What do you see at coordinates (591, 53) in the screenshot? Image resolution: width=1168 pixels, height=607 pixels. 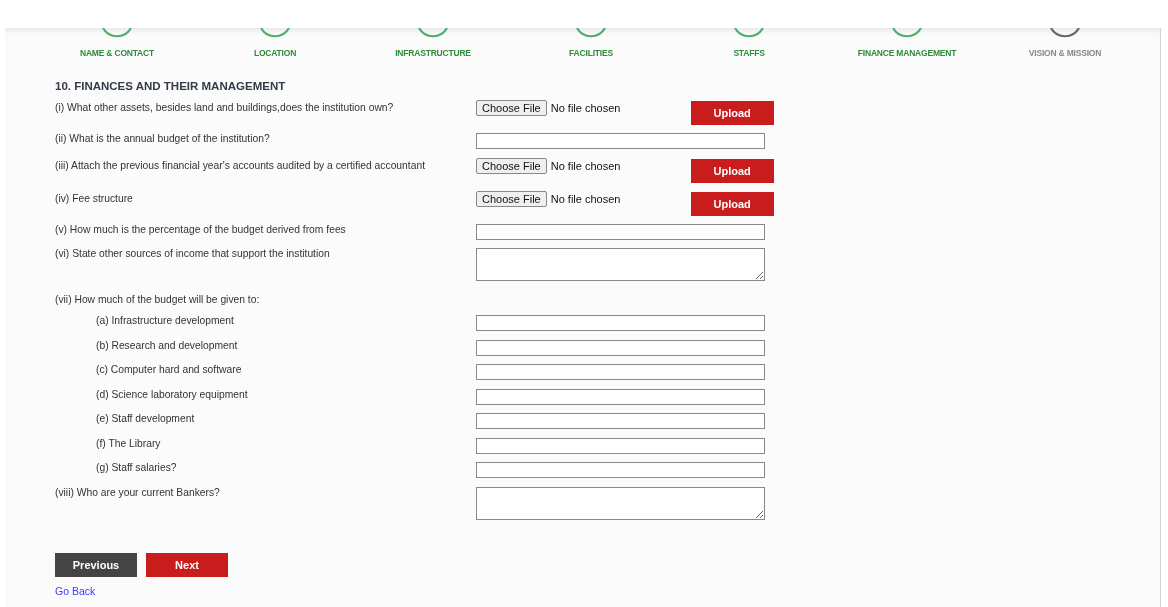 I see `step-label: FACILITIES` at bounding box center [591, 53].